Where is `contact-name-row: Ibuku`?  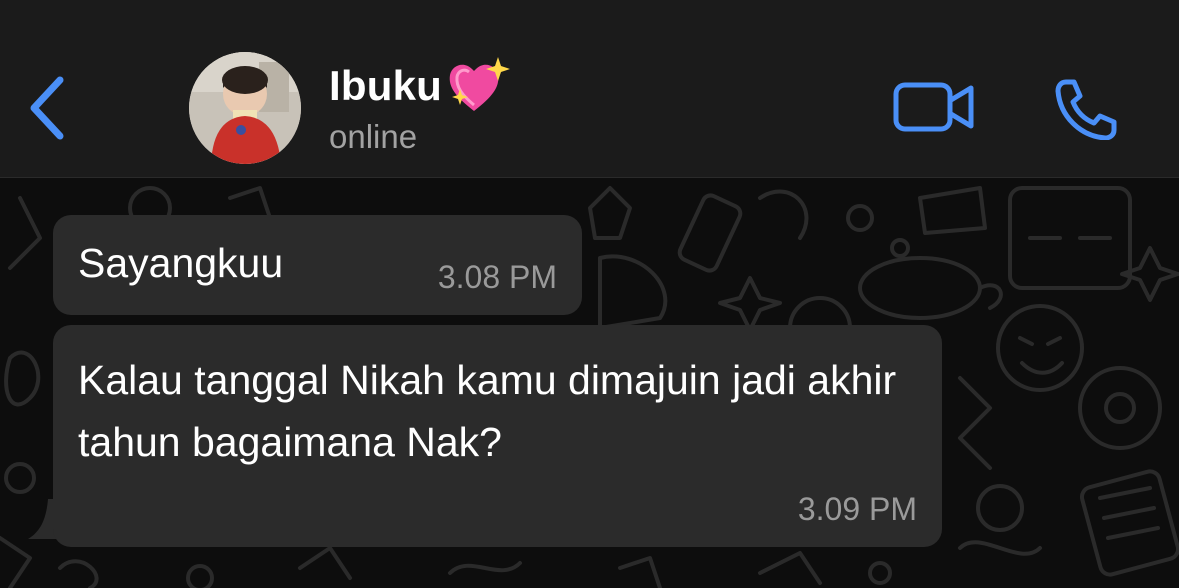 contact-name-row: Ibuku is located at coordinates (420, 85).